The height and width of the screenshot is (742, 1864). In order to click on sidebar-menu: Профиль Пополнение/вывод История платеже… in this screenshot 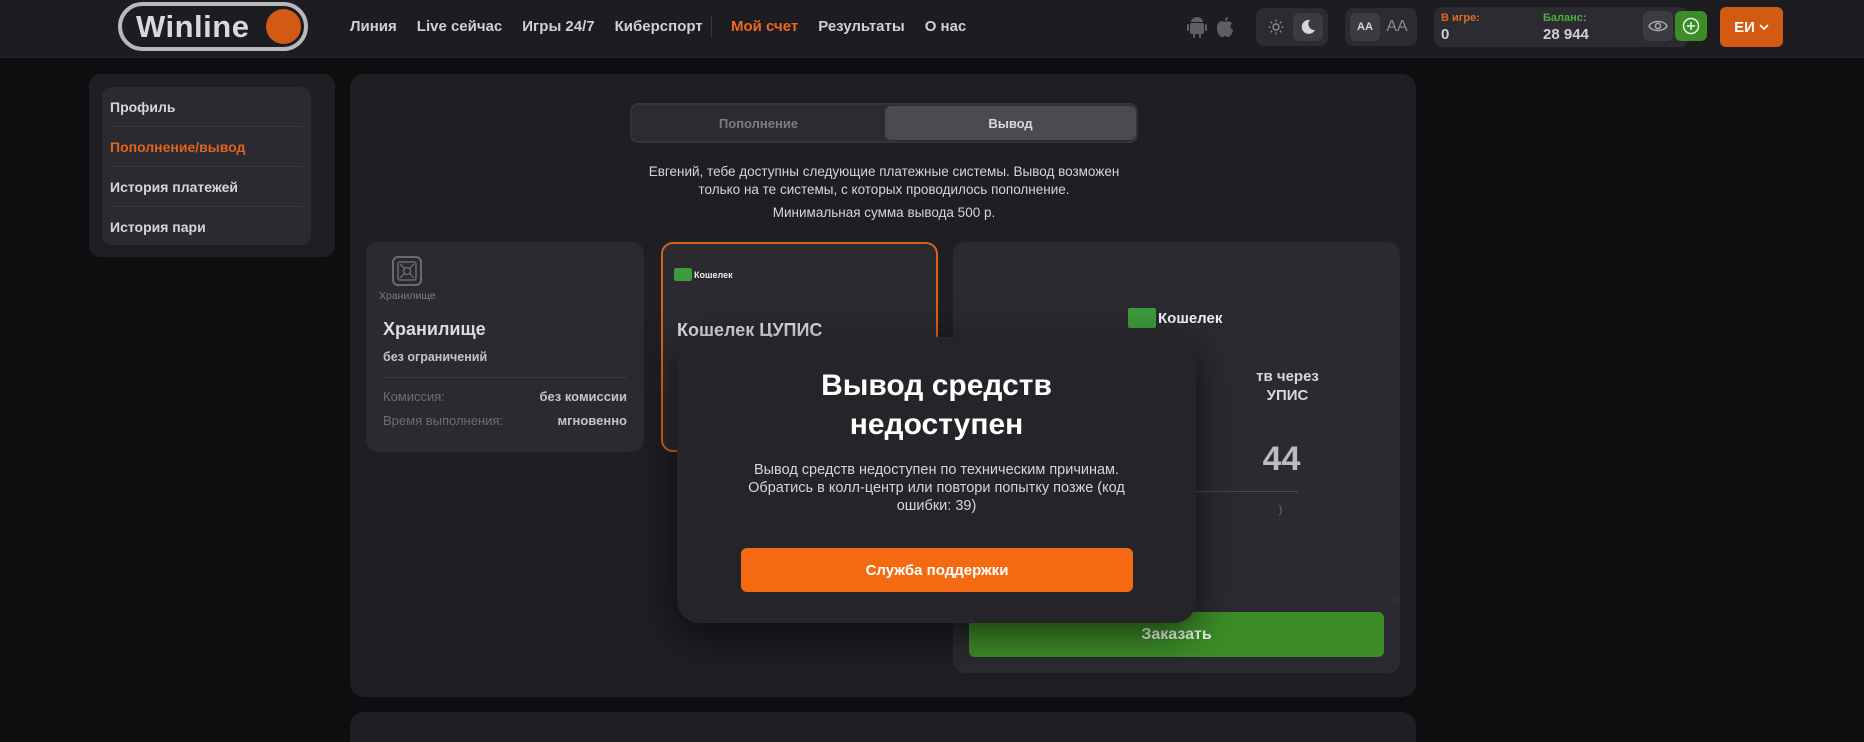, I will do `click(206, 166)`.